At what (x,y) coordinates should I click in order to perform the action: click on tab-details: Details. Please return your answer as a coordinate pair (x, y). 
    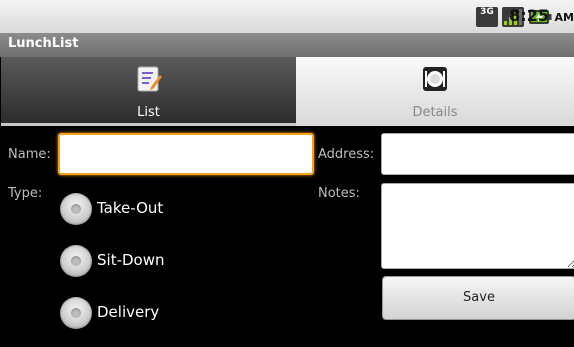
    Looking at the image, I should click on (435, 91).